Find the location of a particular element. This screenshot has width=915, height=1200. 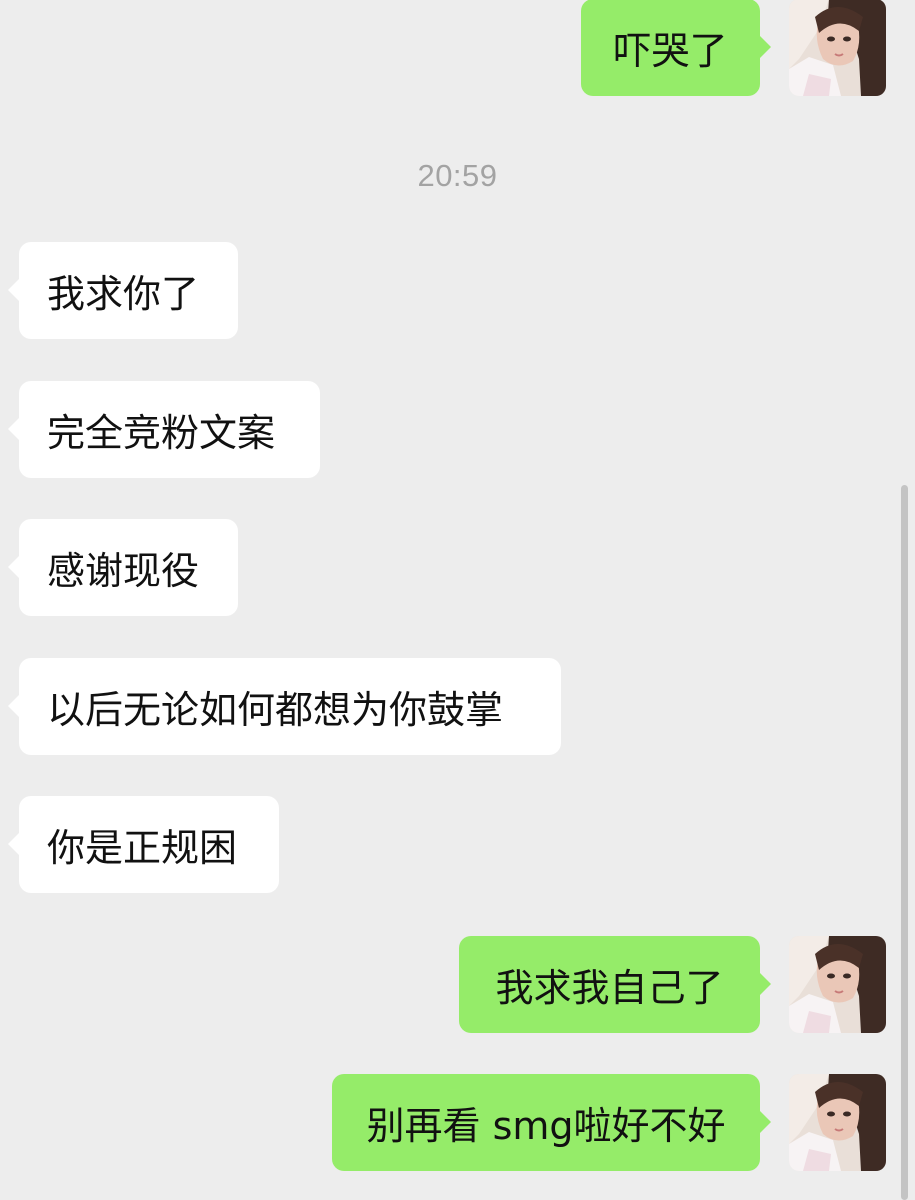

message-text: 我求我自己了 is located at coordinates (609, 988).